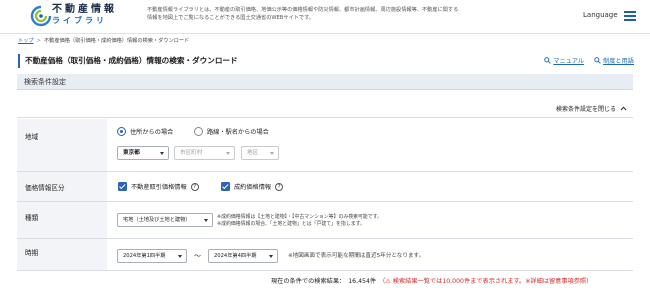 The width and height of the screenshot is (650, 288). I want to click on contract-checkbox: 成約価格情報 ?, so click(252, 186).